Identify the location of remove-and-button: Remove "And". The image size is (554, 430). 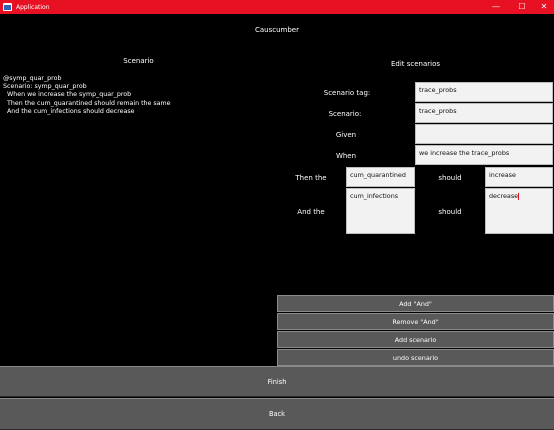
(415, 321).